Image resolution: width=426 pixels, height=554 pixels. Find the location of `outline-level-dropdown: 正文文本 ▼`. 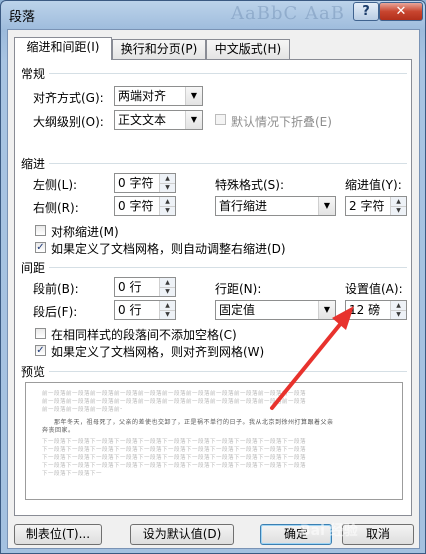

outline-level-dropdown: 正文文本 ▼ is located at coordinates (158, 120).